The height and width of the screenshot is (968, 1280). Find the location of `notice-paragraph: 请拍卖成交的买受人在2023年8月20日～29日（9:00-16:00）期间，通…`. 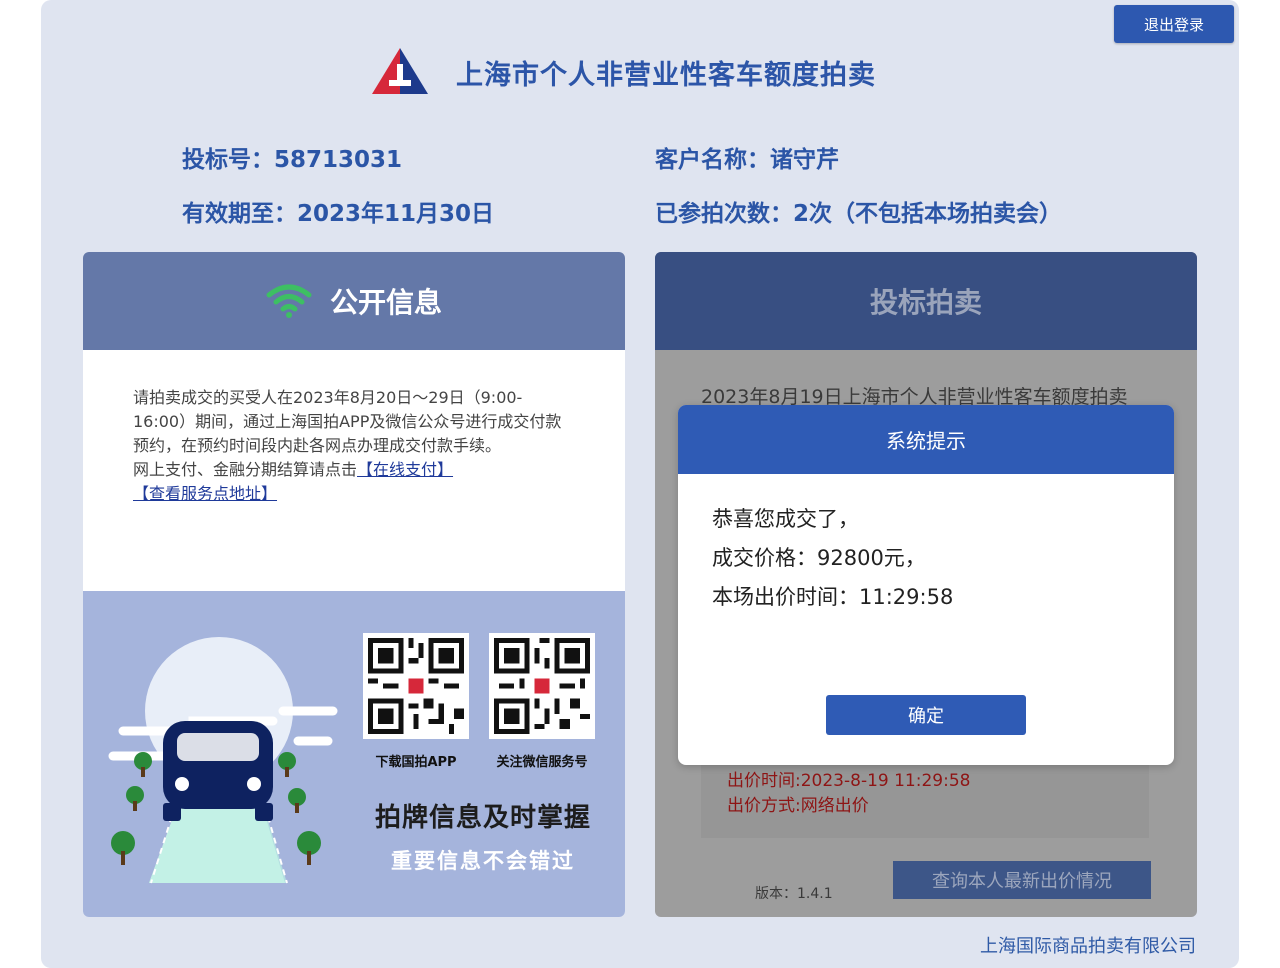

notice-paragraph: 请拍卖成交的买受人在2023年8月20日～29日（9:00-16:00）期间，通… is located at coordinates (347, 421).